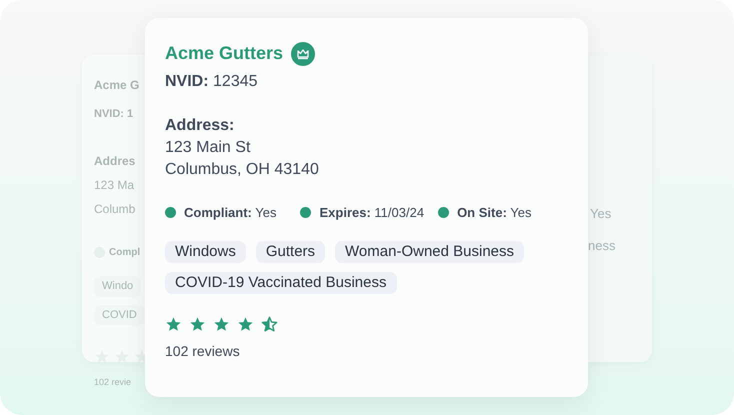 This screenshot has height=415, width=734. I want to click on tag: COVID, so click(119, 314).